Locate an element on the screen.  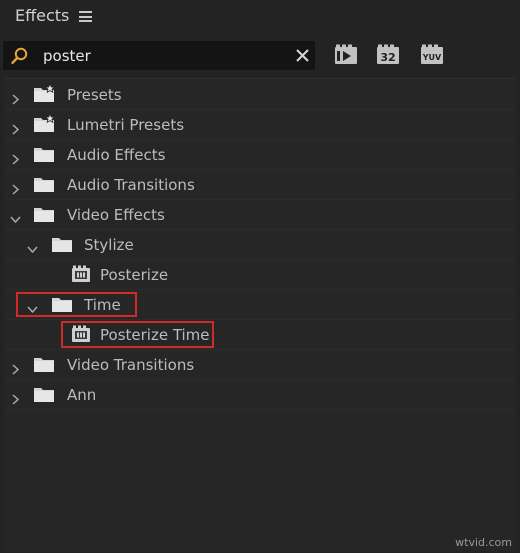
yuv-icon: YUV is located at coordinates (432, 54).